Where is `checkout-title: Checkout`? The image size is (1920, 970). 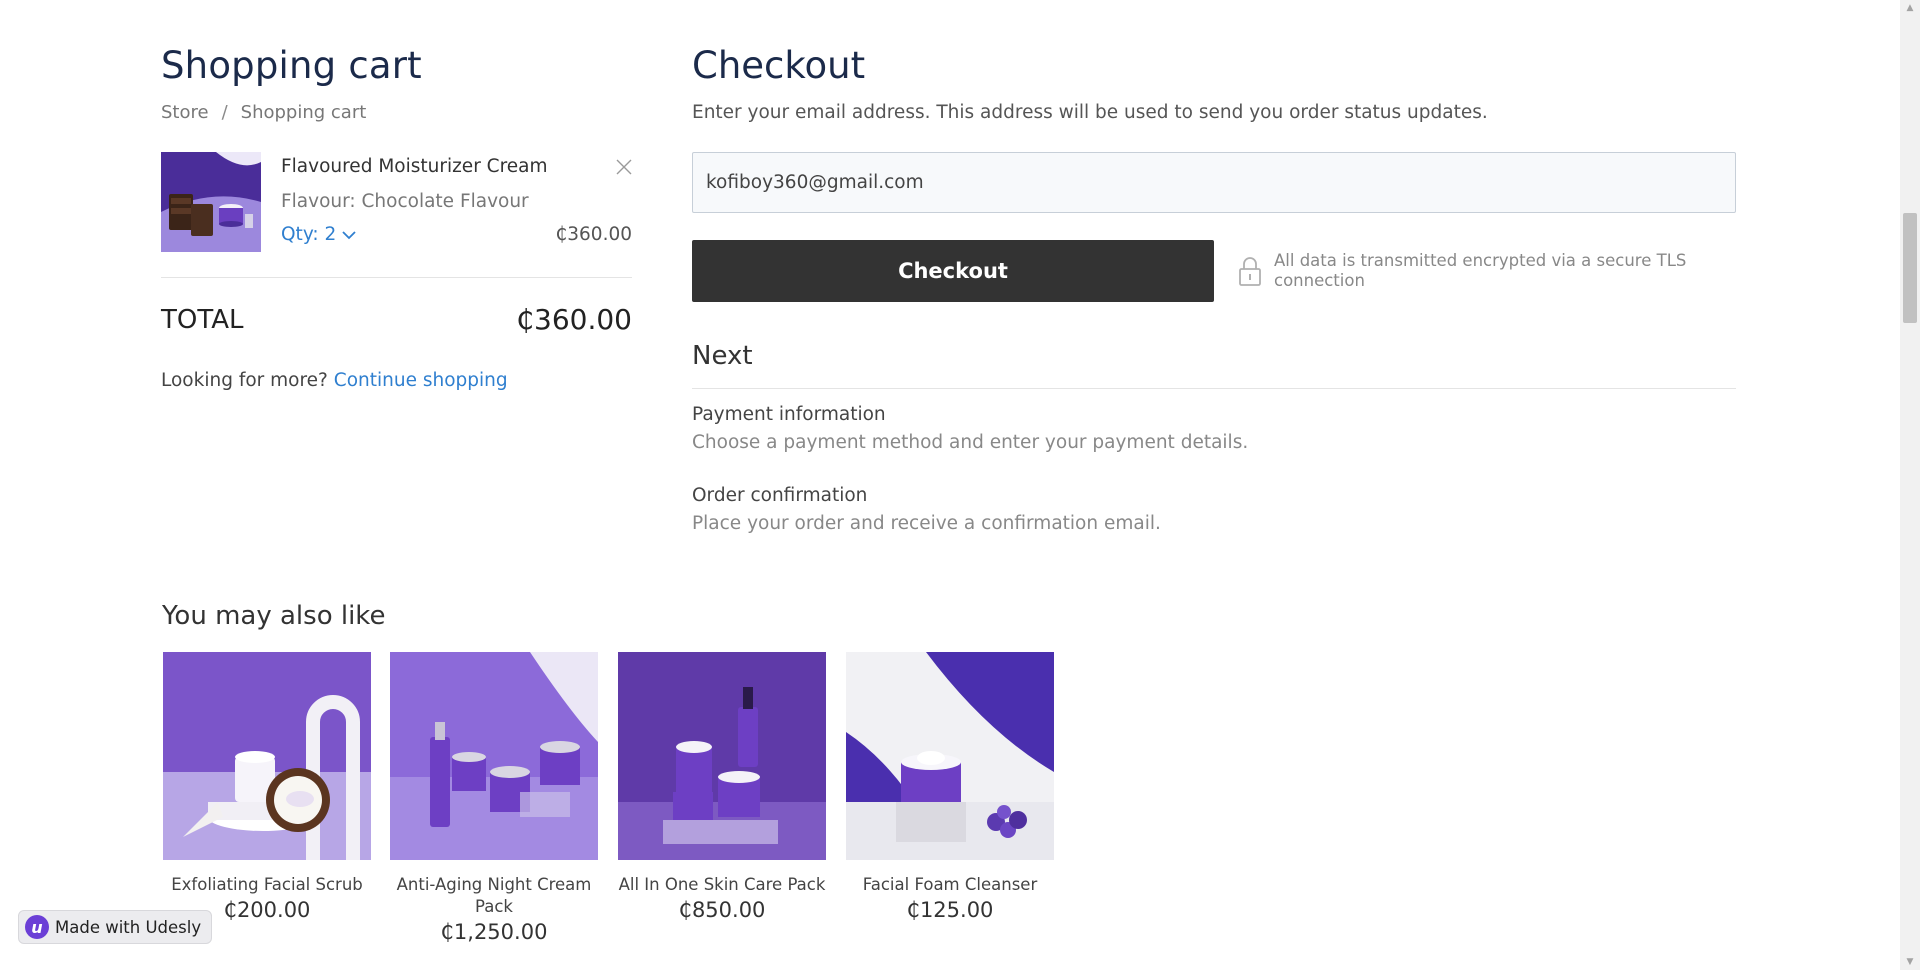 checkout-title: Checkout is located at coordinates (779, 65).